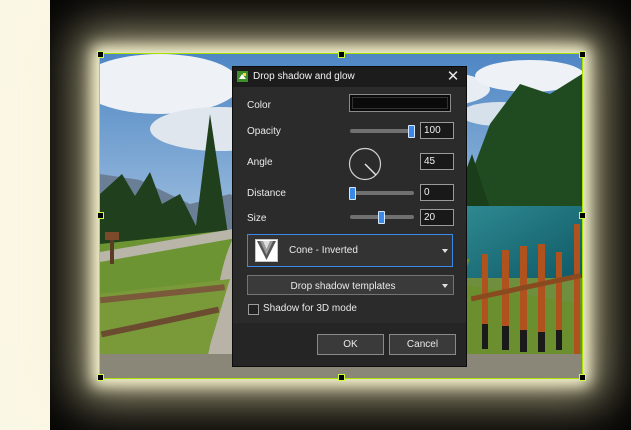 The height and width of the screenshot is (430, 631). What do you see at coordinates (422, 344) in the screenshot?
I see `cancel-button: Cancel` at bounding box center [422, 344].